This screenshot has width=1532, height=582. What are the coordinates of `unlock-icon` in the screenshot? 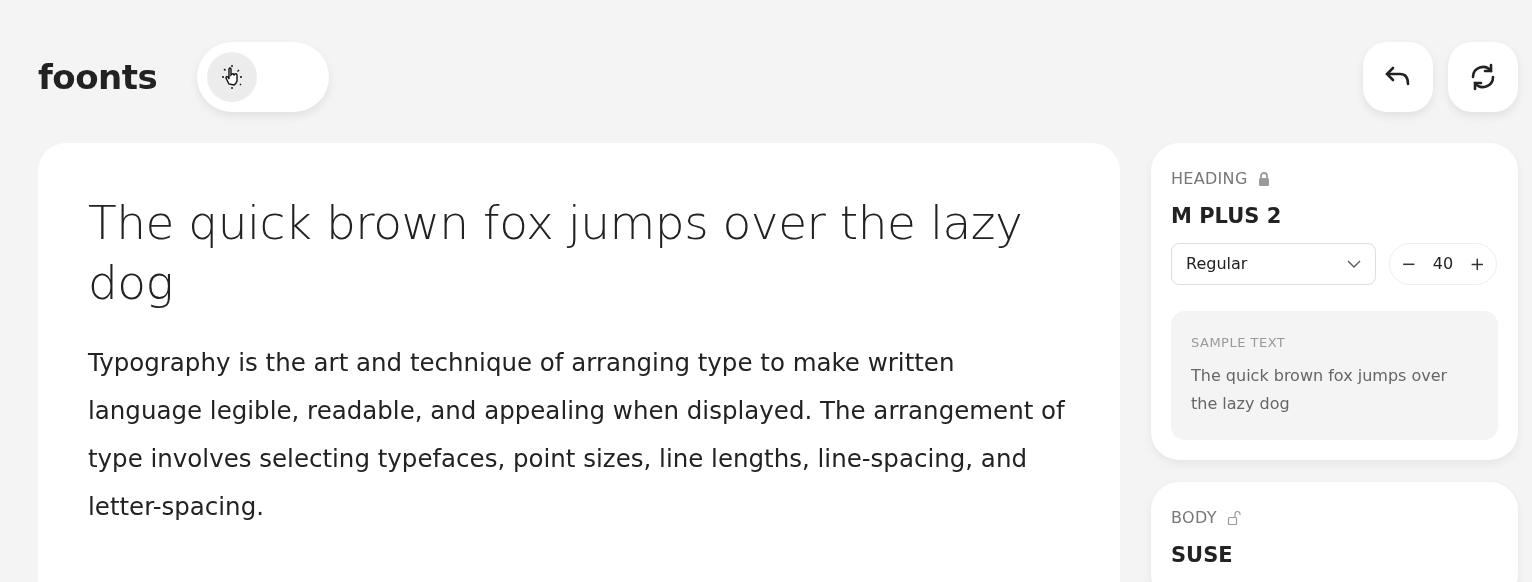 It's located at (1233, 518).